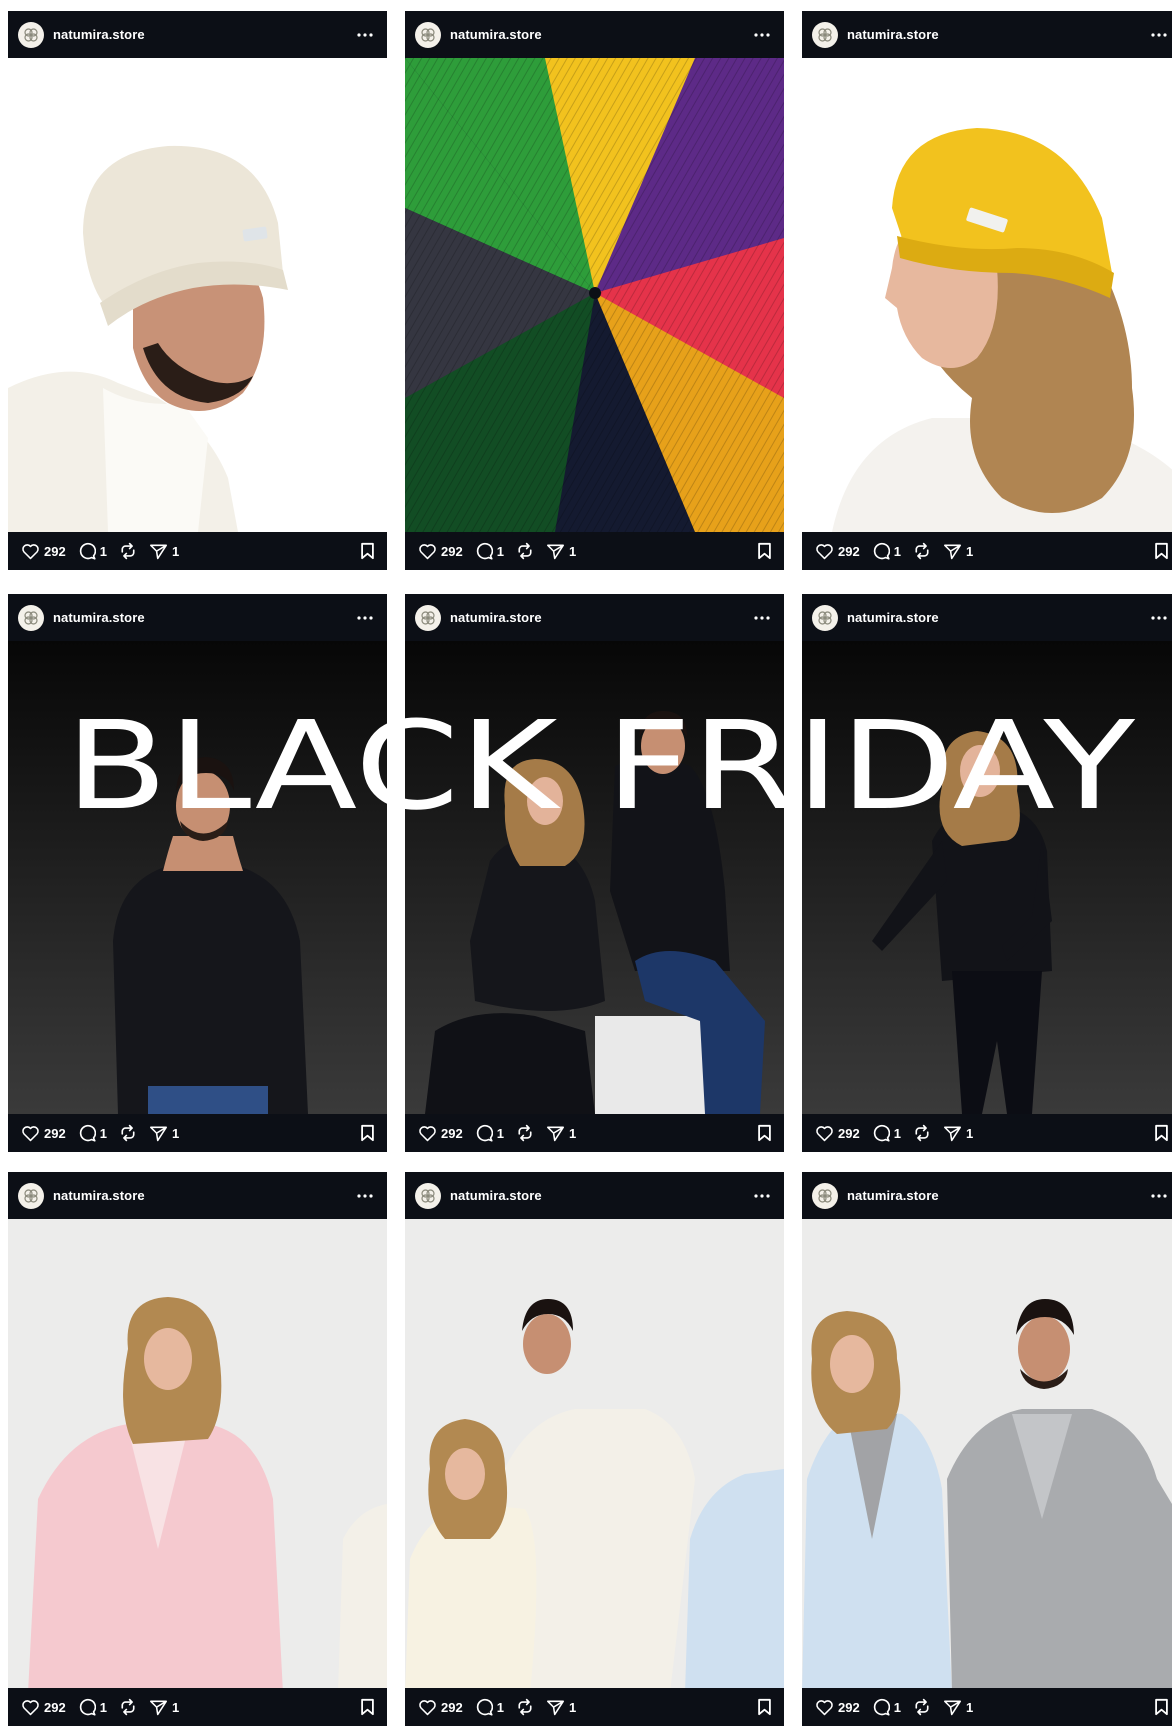 The image size is (1172, 1726). Describe the element at coordinates (197, 295) in the screenshot. I see `post-image-man-cream-beanie` at that location.